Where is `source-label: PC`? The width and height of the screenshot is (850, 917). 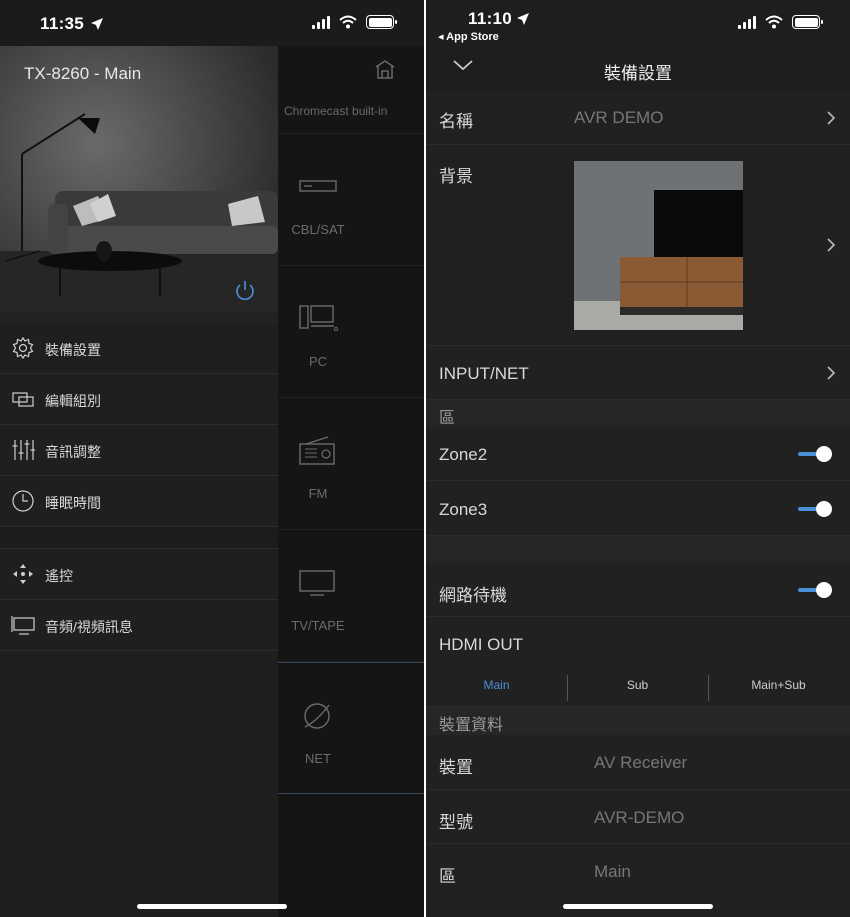 source-label: PC is located at coordinates (318, 361).